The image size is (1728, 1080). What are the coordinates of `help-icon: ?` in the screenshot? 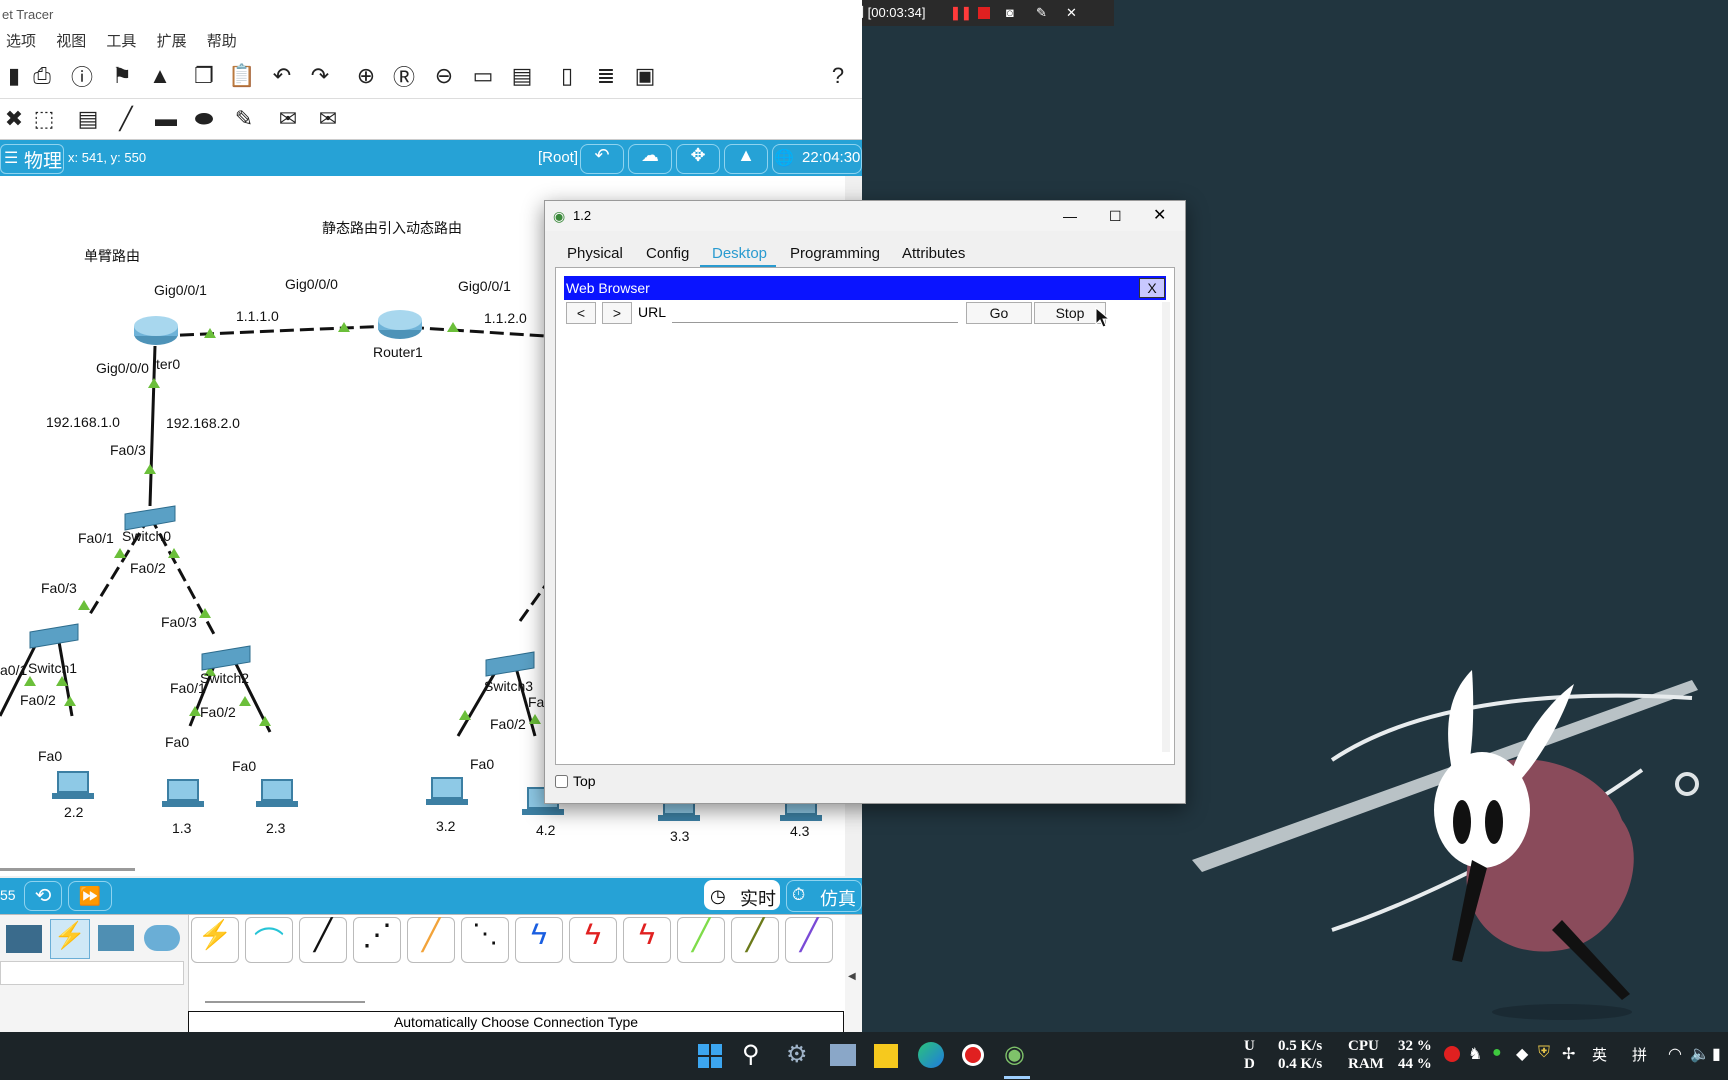 It's located at (838, 76).